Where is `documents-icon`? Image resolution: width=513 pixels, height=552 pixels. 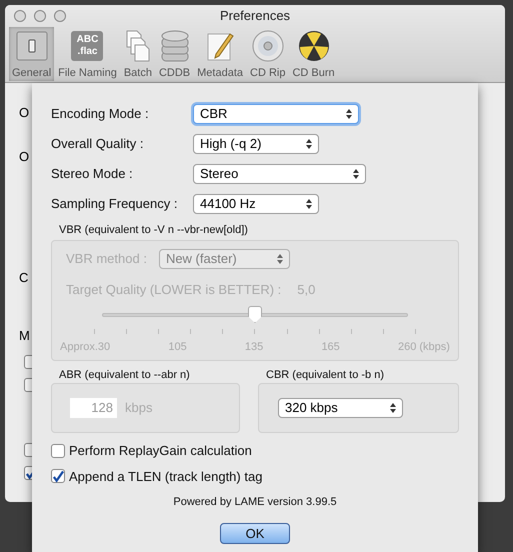
documents-icon is located at coordinates (137, 46).